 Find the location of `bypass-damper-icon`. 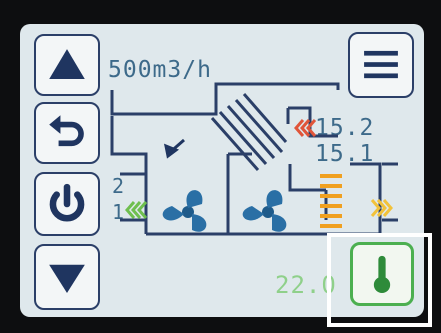

bypass-damper-icon is located at coordinates (174, 148).